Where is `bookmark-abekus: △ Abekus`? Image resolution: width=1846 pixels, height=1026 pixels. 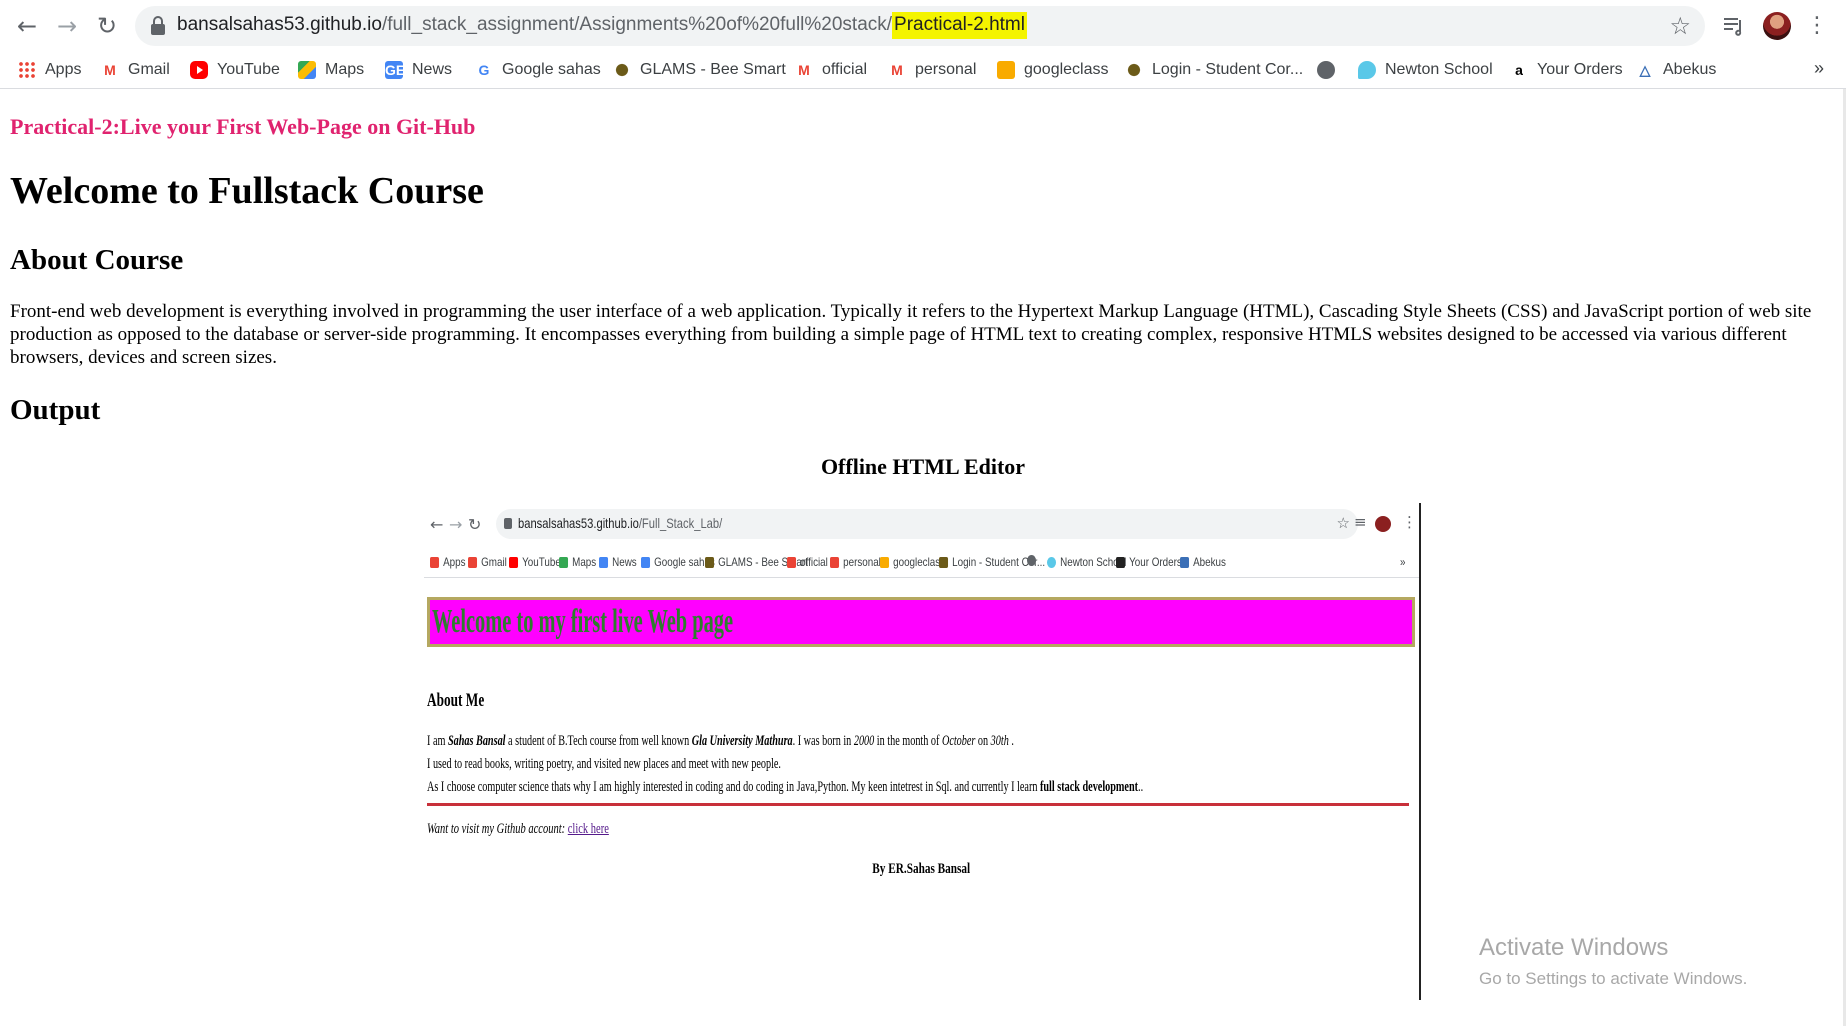
bookmark-abekus: △ Abekus is located at coordinates (1676, 70).